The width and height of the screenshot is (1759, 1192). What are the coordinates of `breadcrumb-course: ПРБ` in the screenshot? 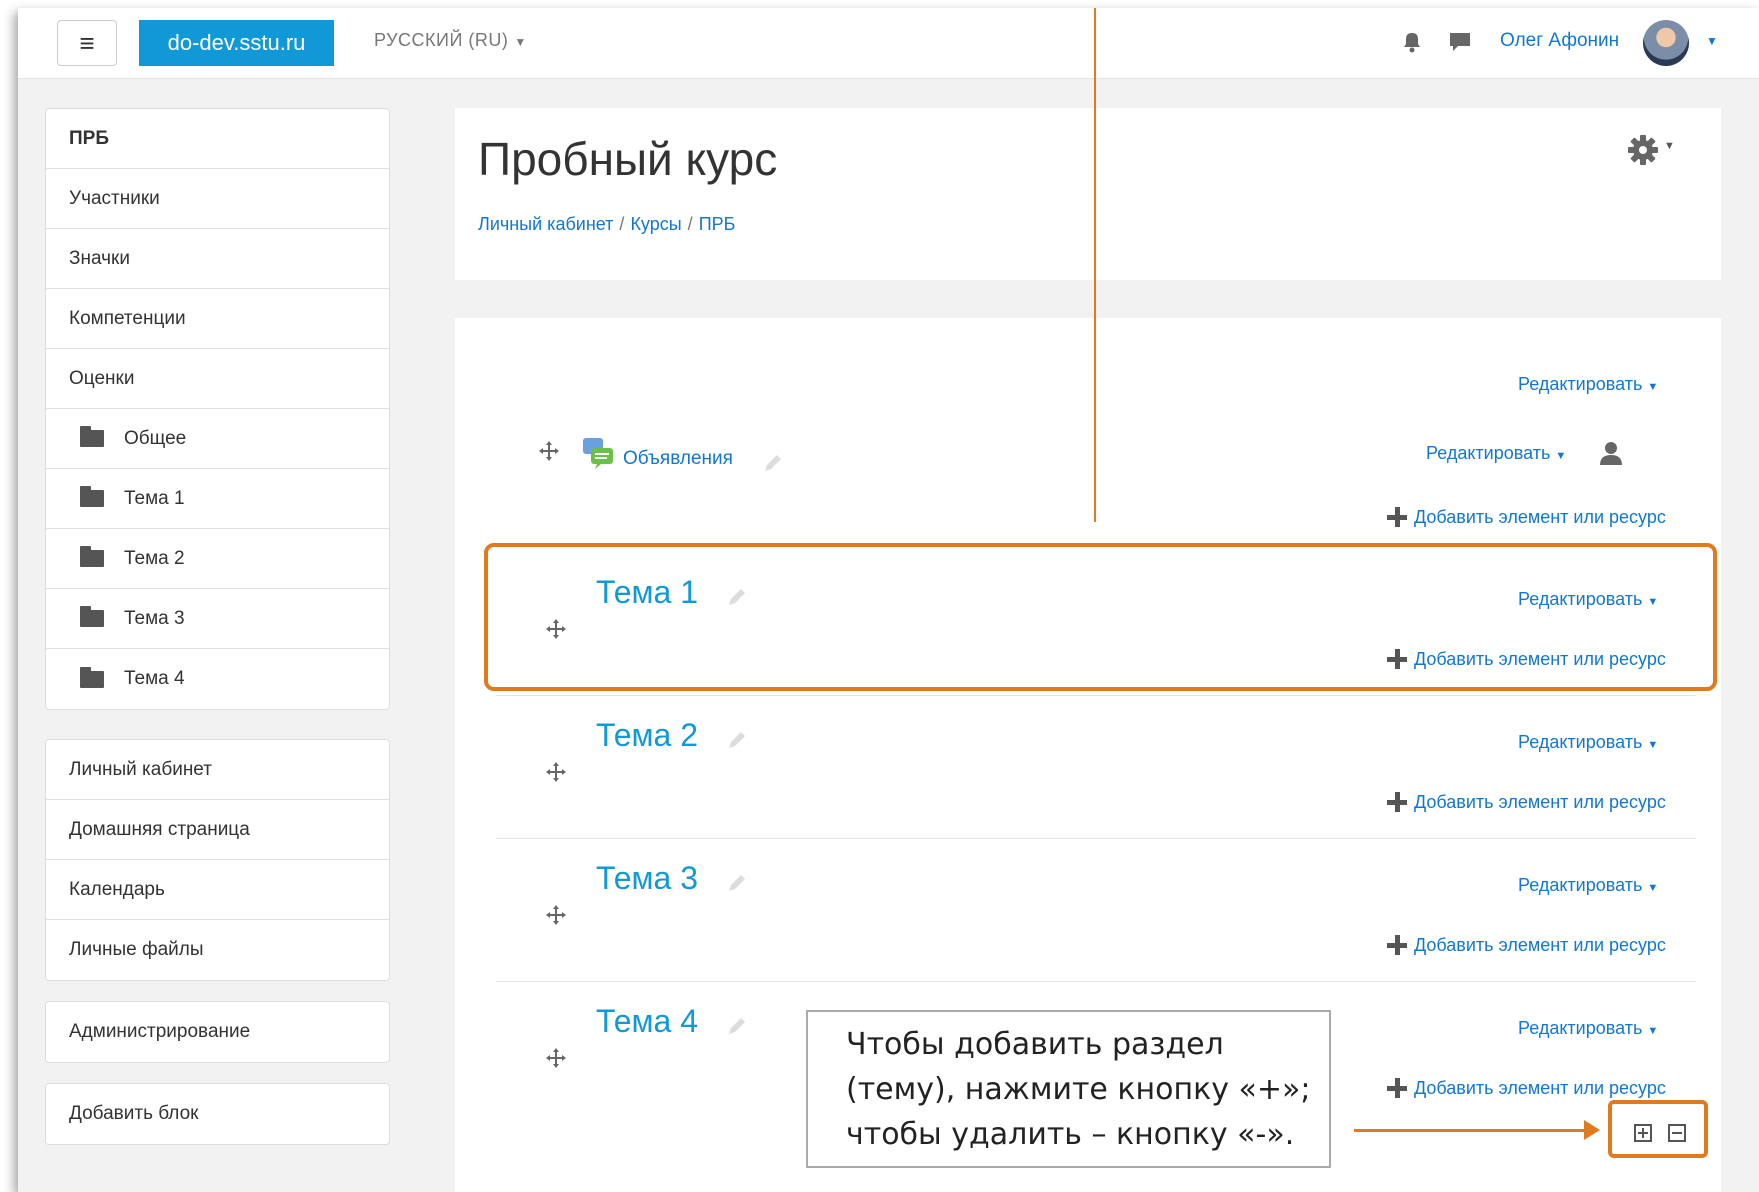 It's located at (717, 224).